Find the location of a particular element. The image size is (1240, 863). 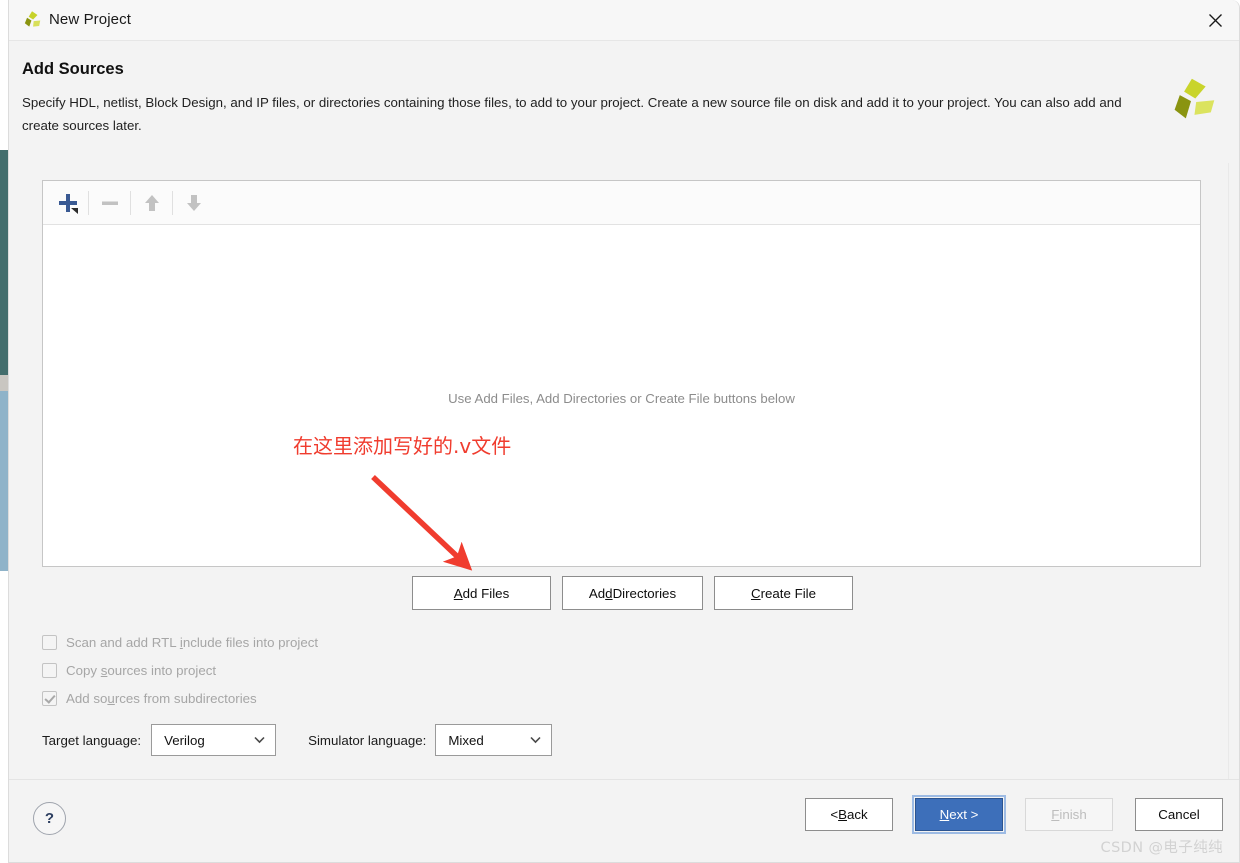

add-directories-prefix: Ad is located at coordinates (597, 593).